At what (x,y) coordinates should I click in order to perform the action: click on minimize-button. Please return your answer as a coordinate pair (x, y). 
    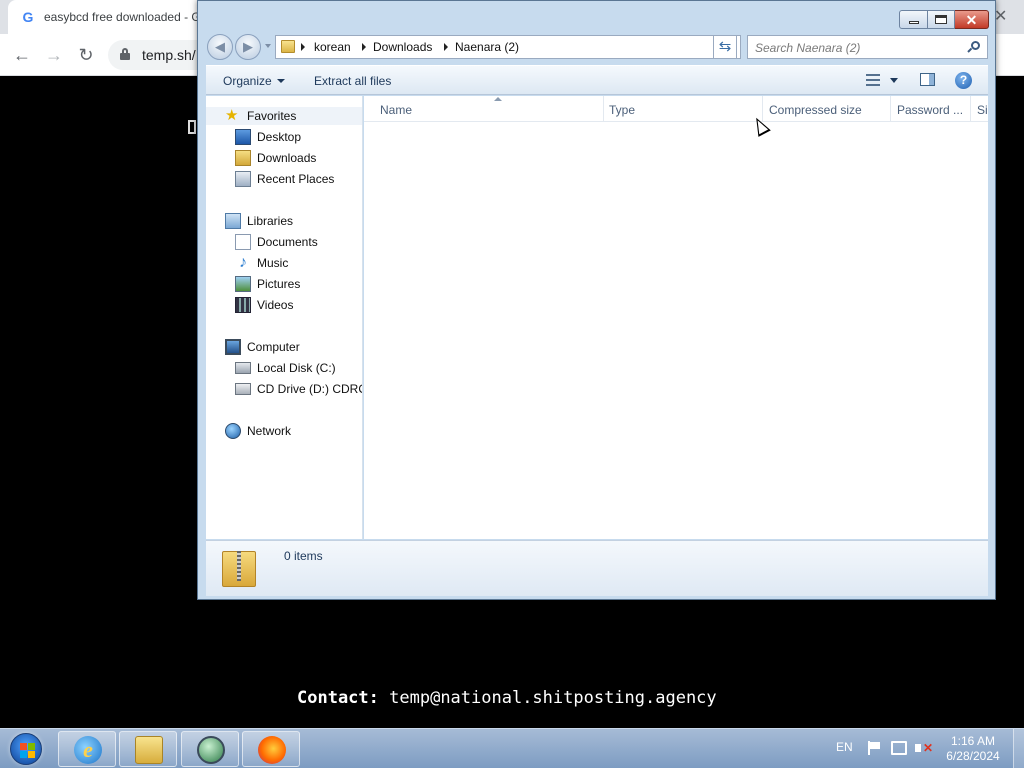
    Looking at the image, I should click on (913, 19).